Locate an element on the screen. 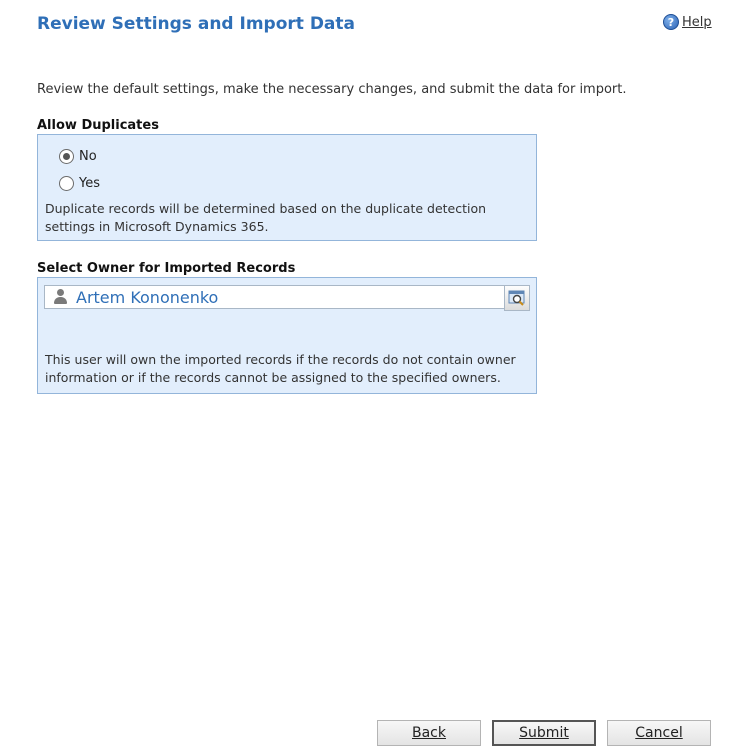 Image resolution: width=746 pixels, height=756 pixels. radio-option-yes: Yes is located at coordinates (79, 183).